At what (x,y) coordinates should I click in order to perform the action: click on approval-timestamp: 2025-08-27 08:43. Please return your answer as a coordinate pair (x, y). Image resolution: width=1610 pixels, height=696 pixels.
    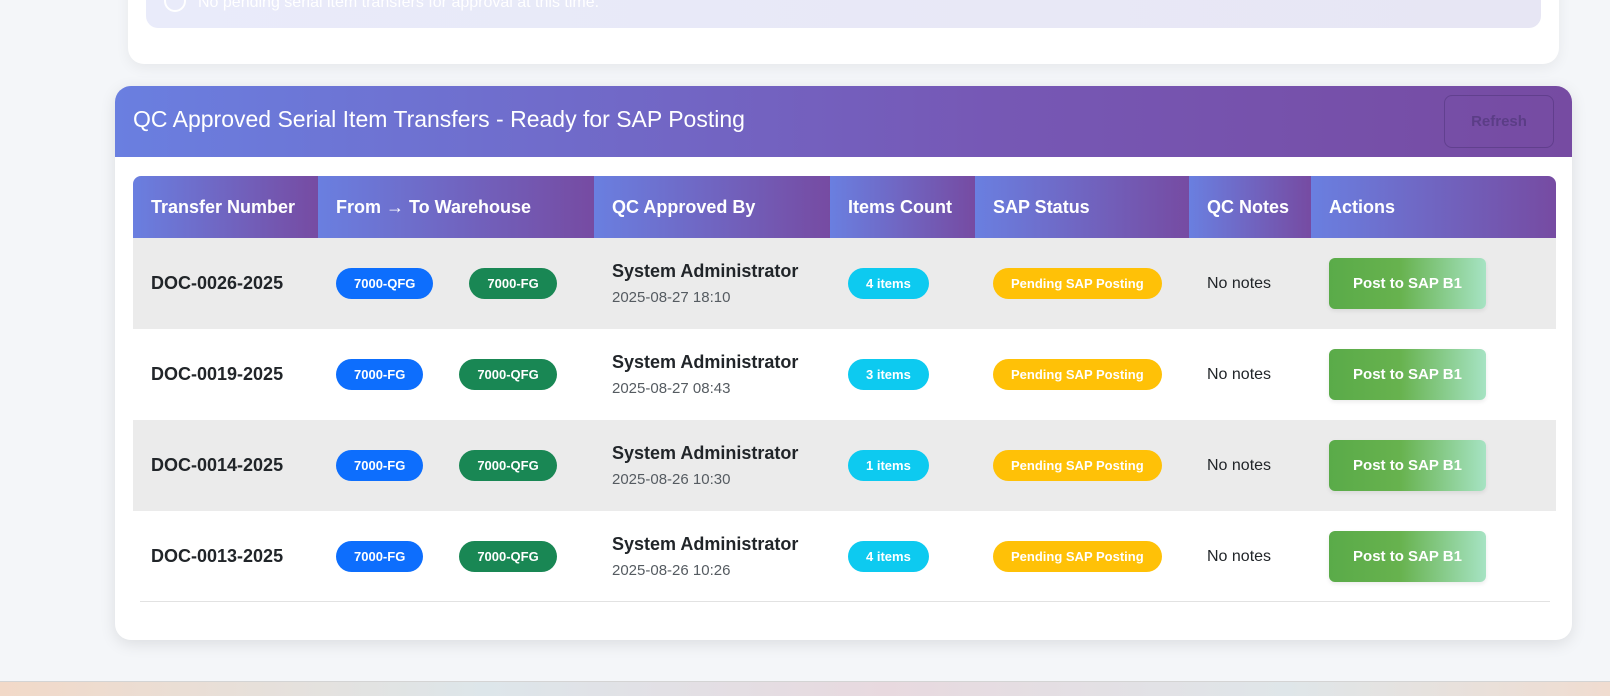
    Looking at the image, I should click on (671, 388).